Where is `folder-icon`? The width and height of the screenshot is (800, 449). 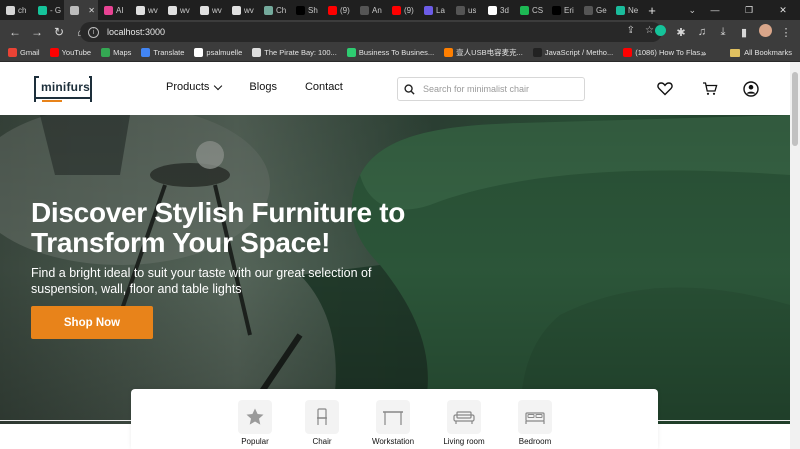 folder-icon is located at coordinates (735, 52).